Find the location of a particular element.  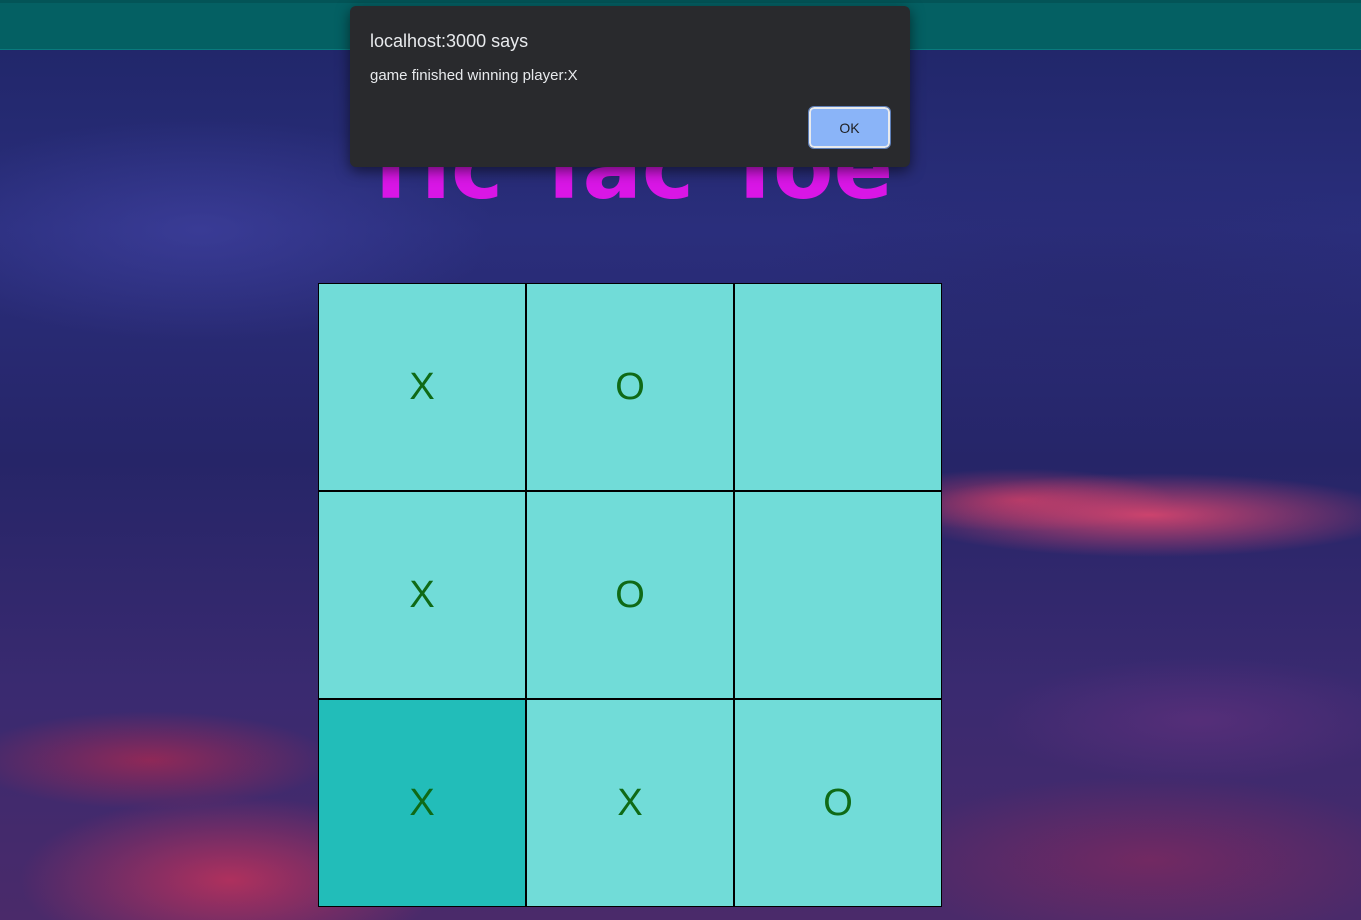

board-cell-7: X is located at coordinates (422, 803).